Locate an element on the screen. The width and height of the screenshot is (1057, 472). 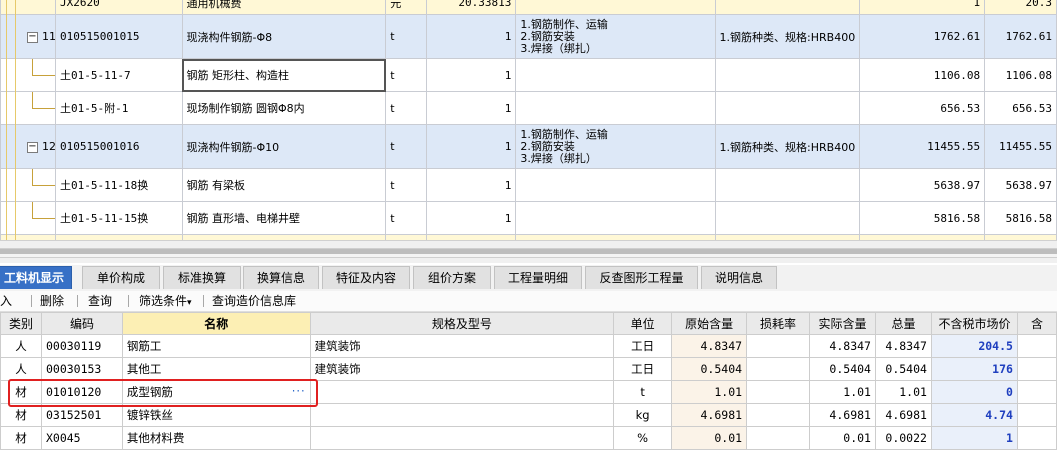
item-unit-price-cell: 1762.61 is located at coordinates (922, 36).